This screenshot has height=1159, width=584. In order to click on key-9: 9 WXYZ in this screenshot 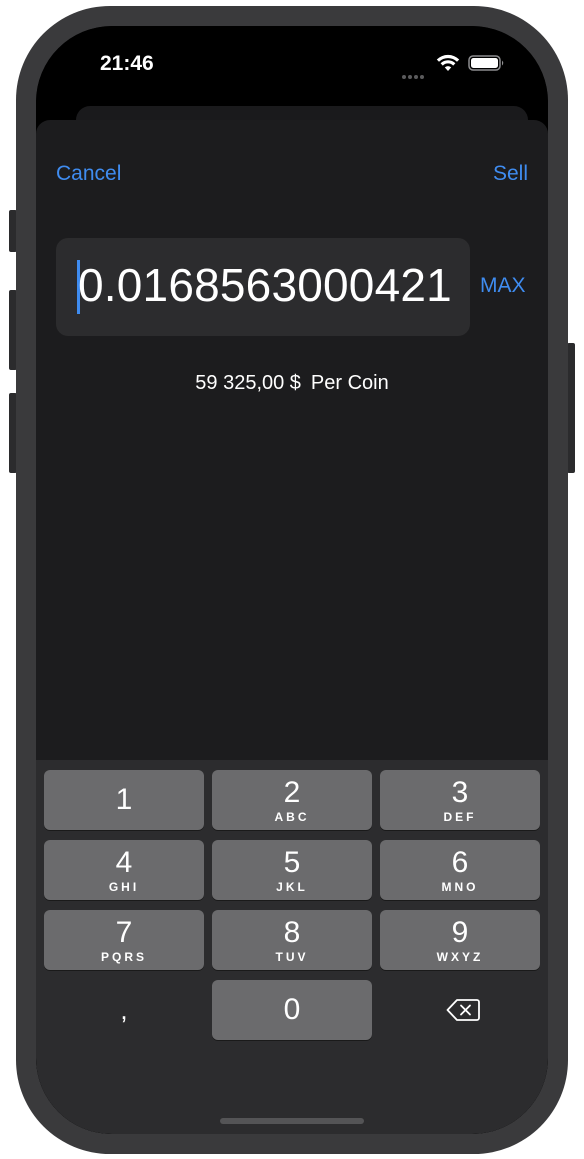, I will do `click(460, 940)`.